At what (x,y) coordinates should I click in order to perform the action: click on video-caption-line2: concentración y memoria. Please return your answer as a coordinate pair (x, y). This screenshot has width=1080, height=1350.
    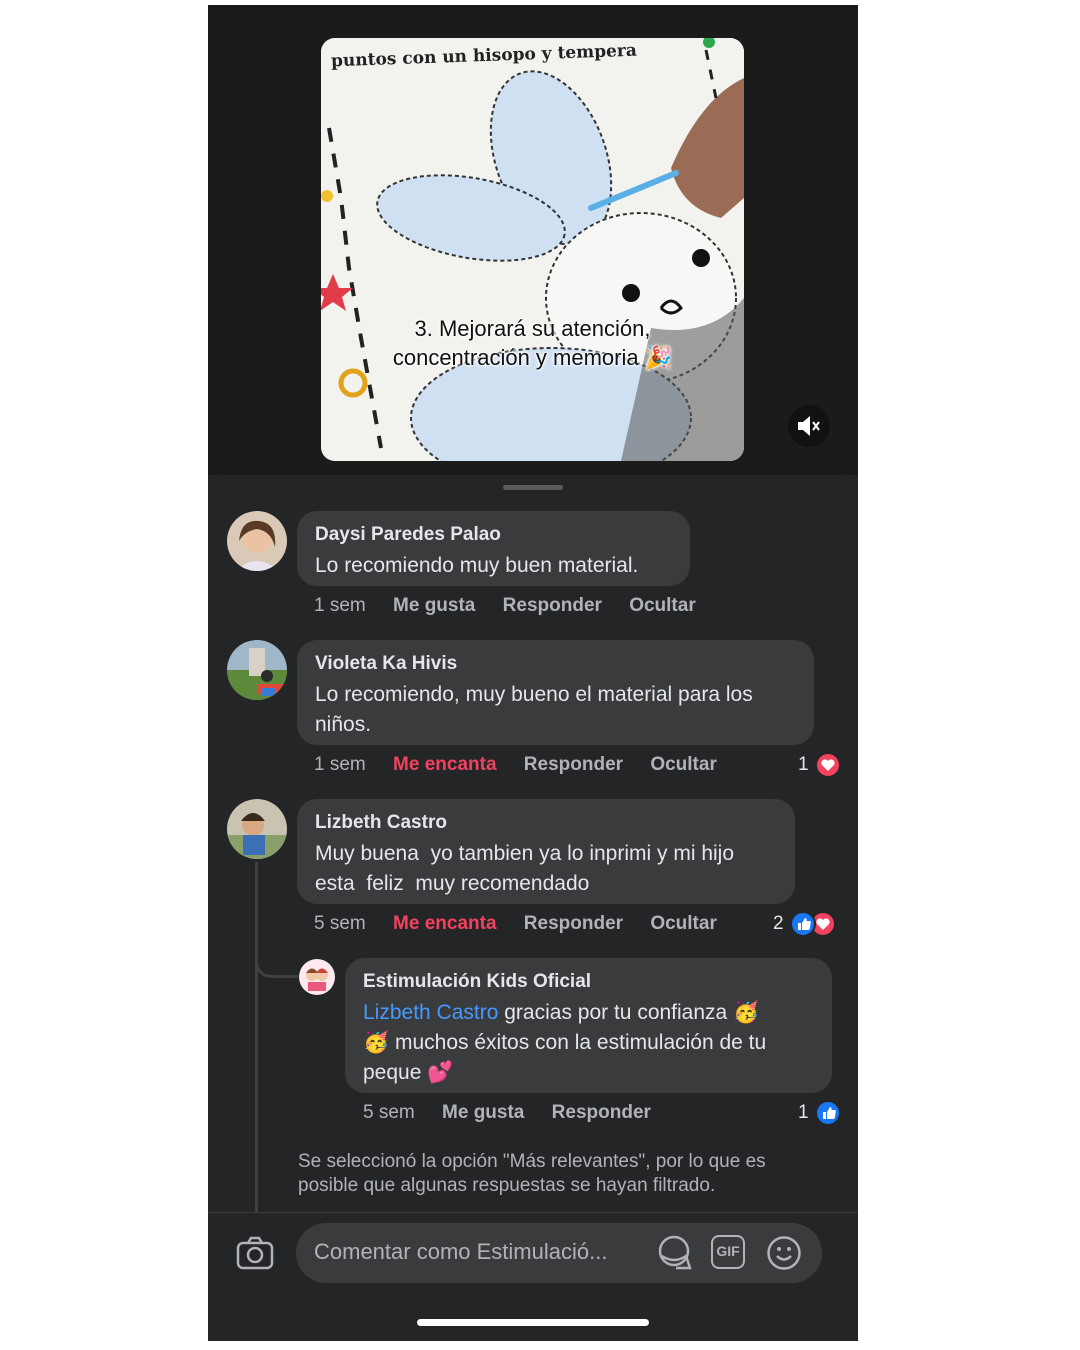
    Looking at the image, I should click on (515, 357).